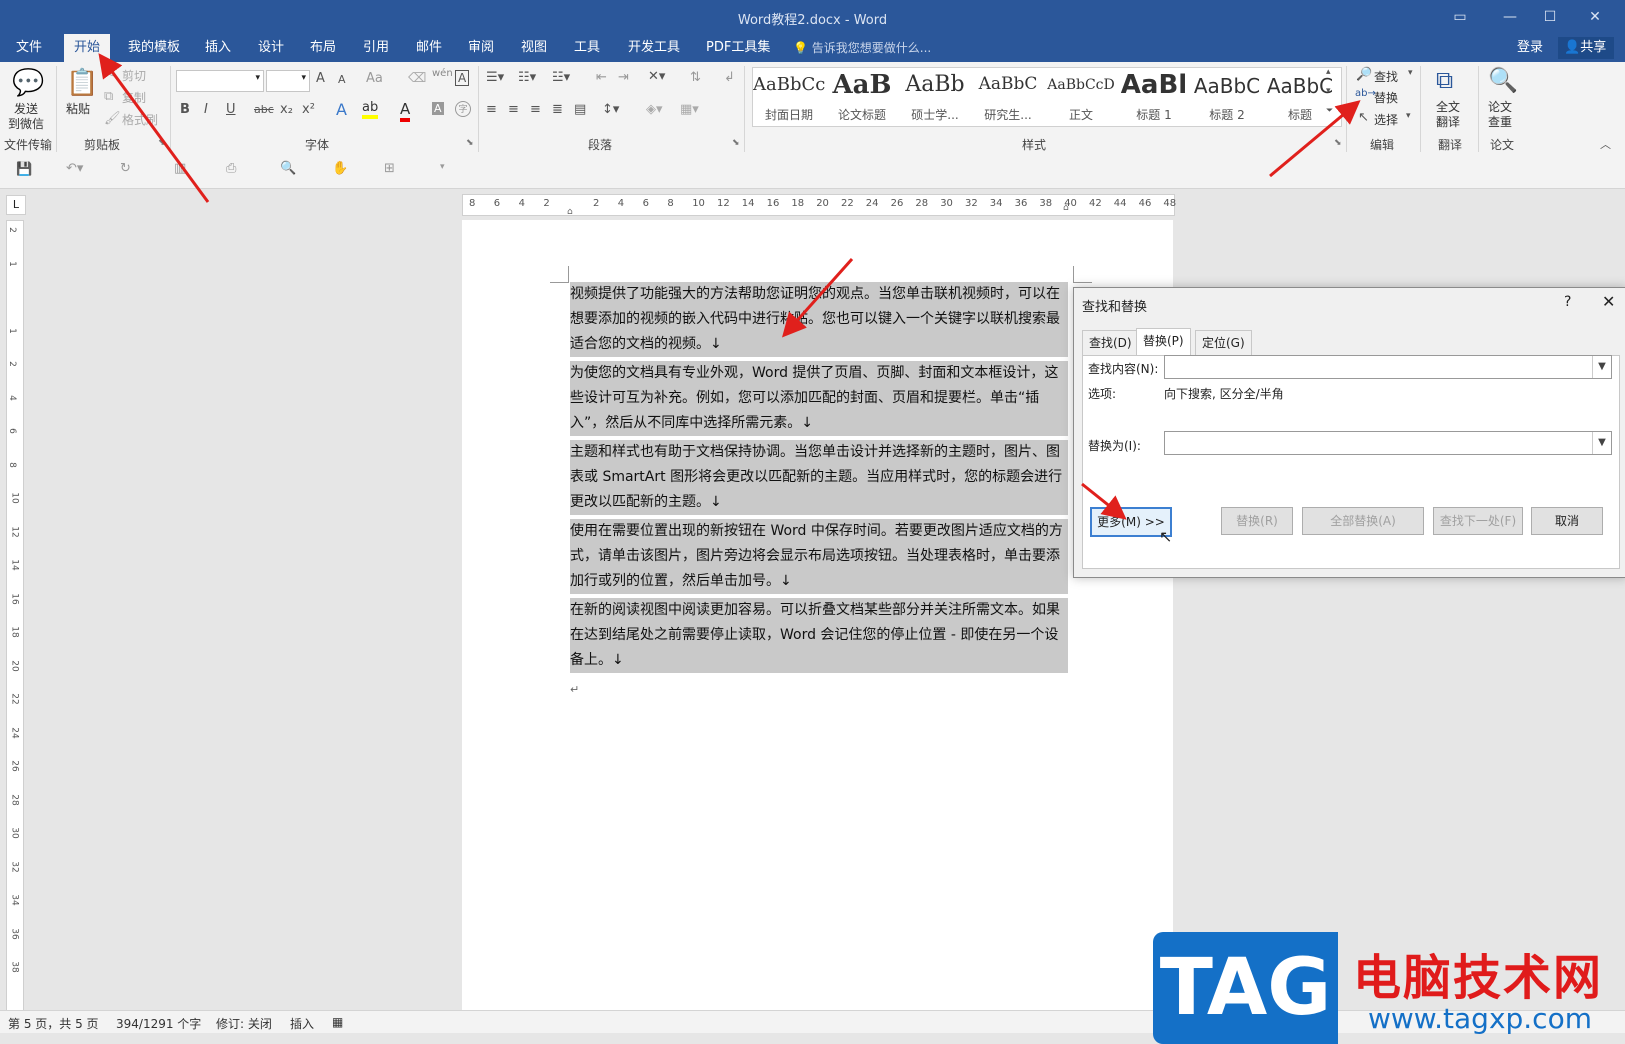  What do you see at coordinates (654, 109) in the screenshot?
I see `shading-icon: ◈▾` at bounding box center [654, 109].